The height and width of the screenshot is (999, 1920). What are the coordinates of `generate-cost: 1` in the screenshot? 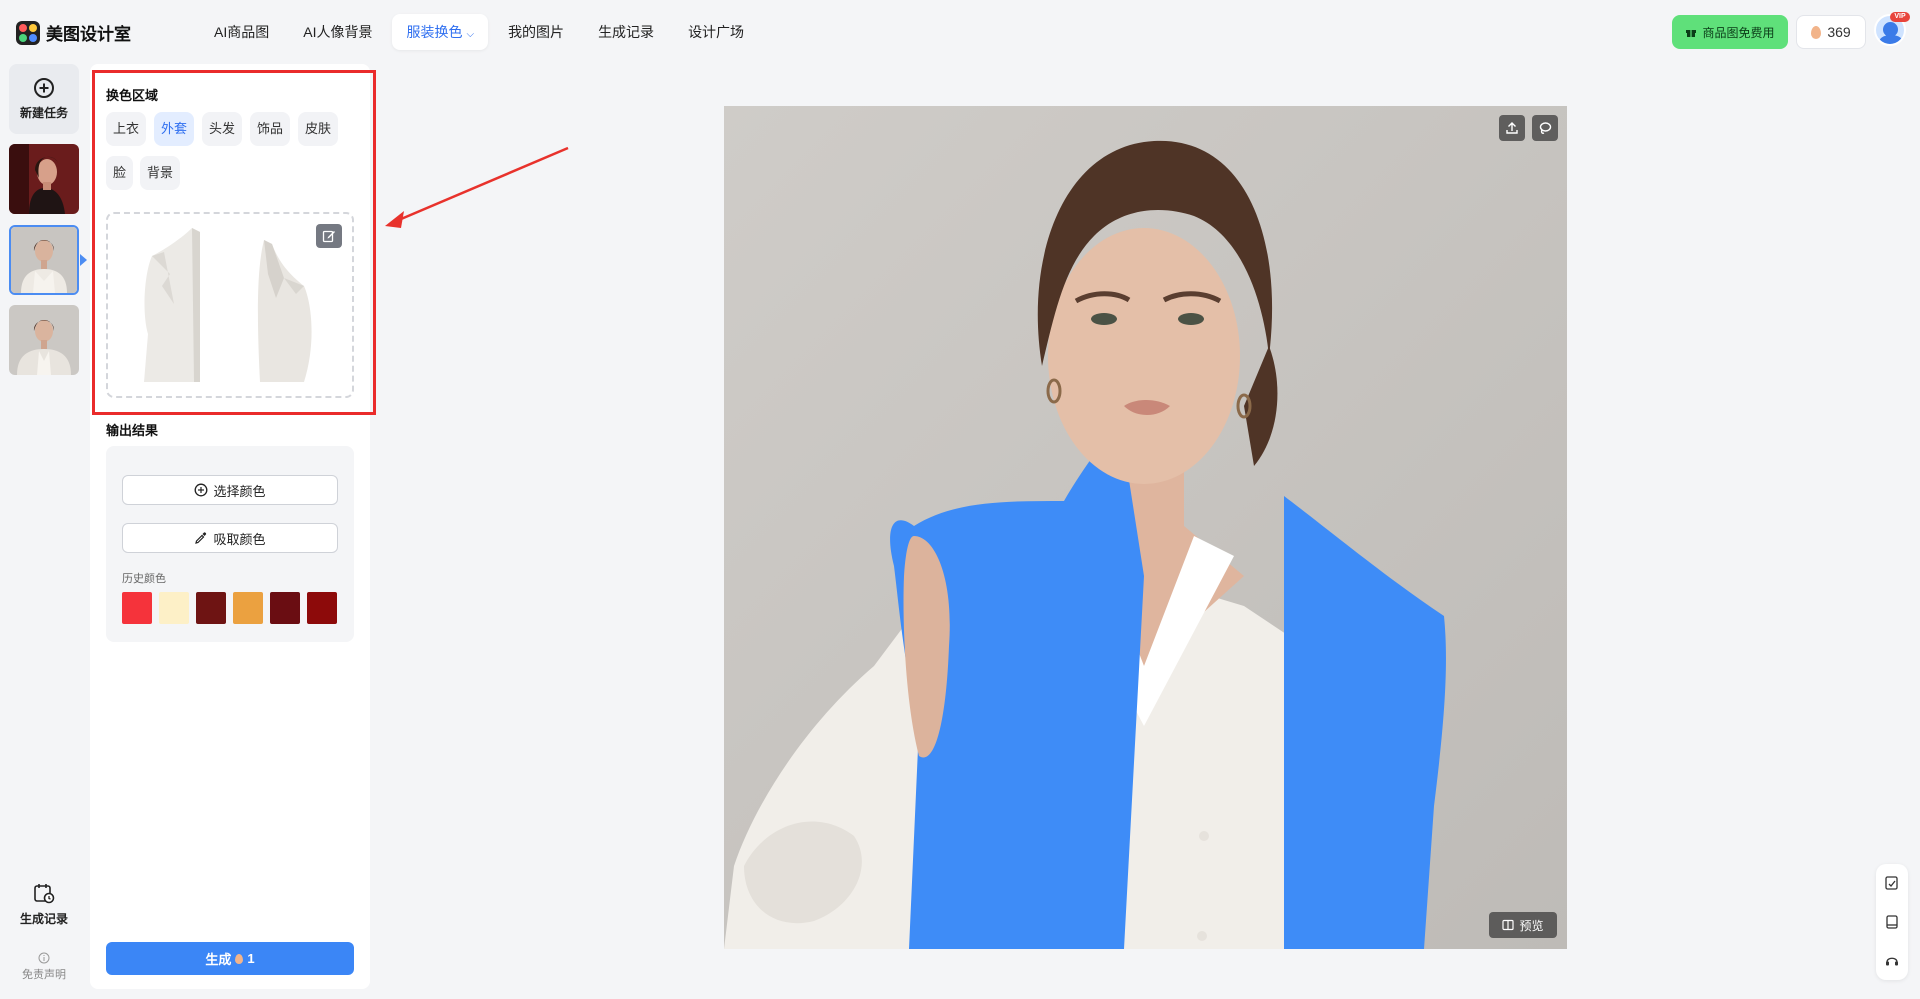 It's located at (251, 958).